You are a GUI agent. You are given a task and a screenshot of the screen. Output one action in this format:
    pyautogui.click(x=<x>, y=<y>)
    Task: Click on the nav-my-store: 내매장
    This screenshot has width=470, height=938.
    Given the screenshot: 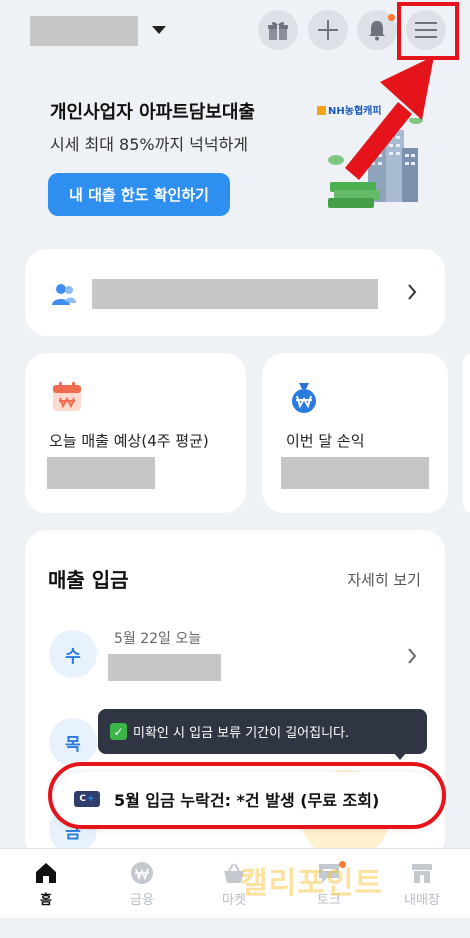 What is the action you would take?
    pyautogui.click(x=422, y=884)
    